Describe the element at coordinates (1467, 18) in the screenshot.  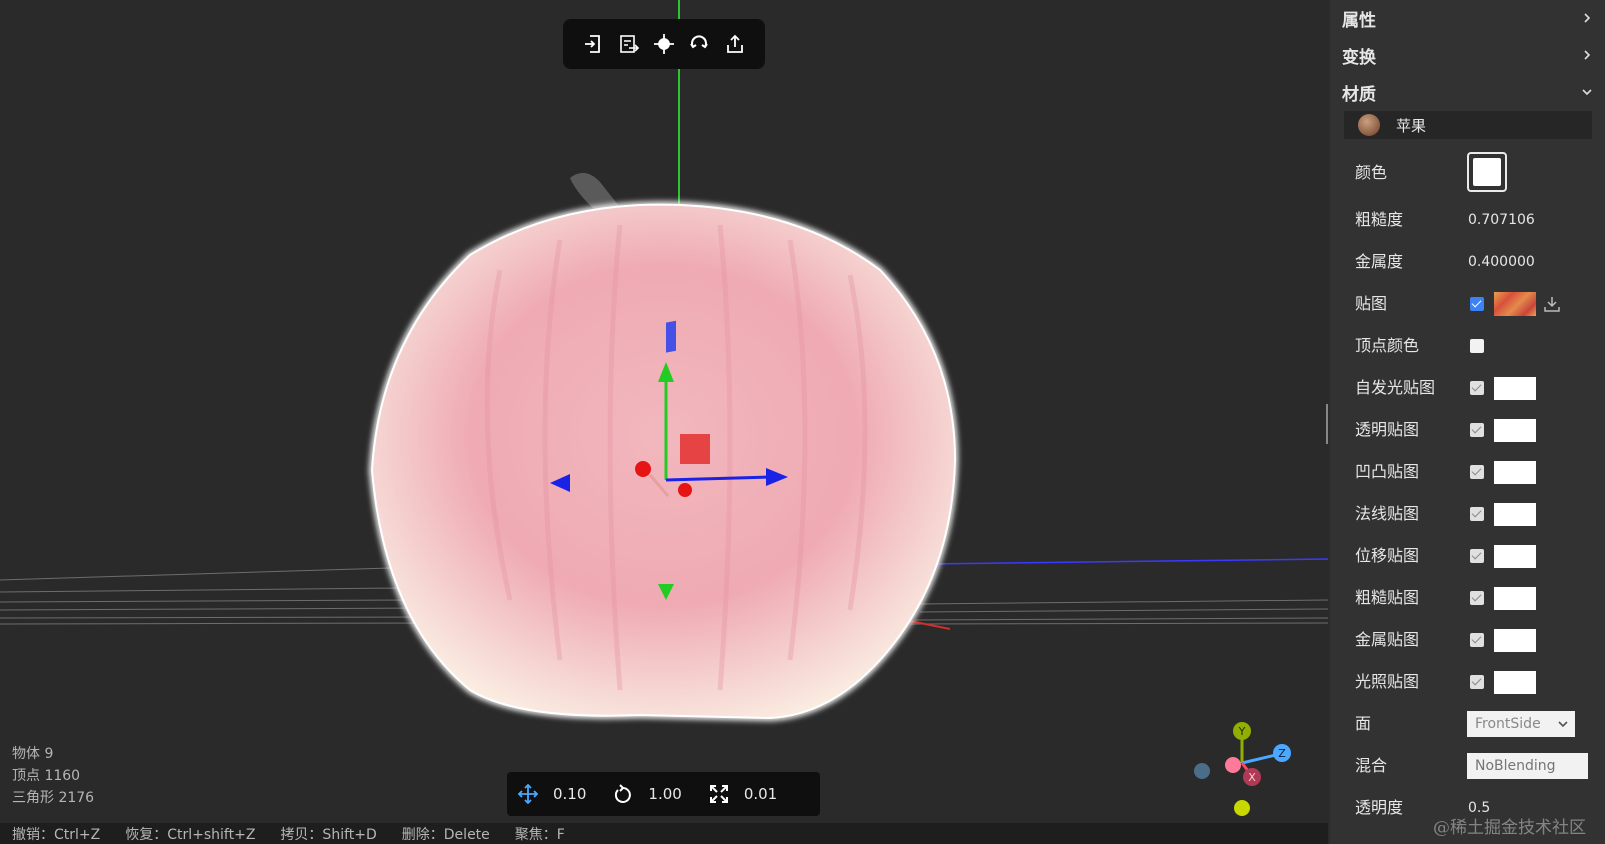
I see `section-properties: 属性` at that location.